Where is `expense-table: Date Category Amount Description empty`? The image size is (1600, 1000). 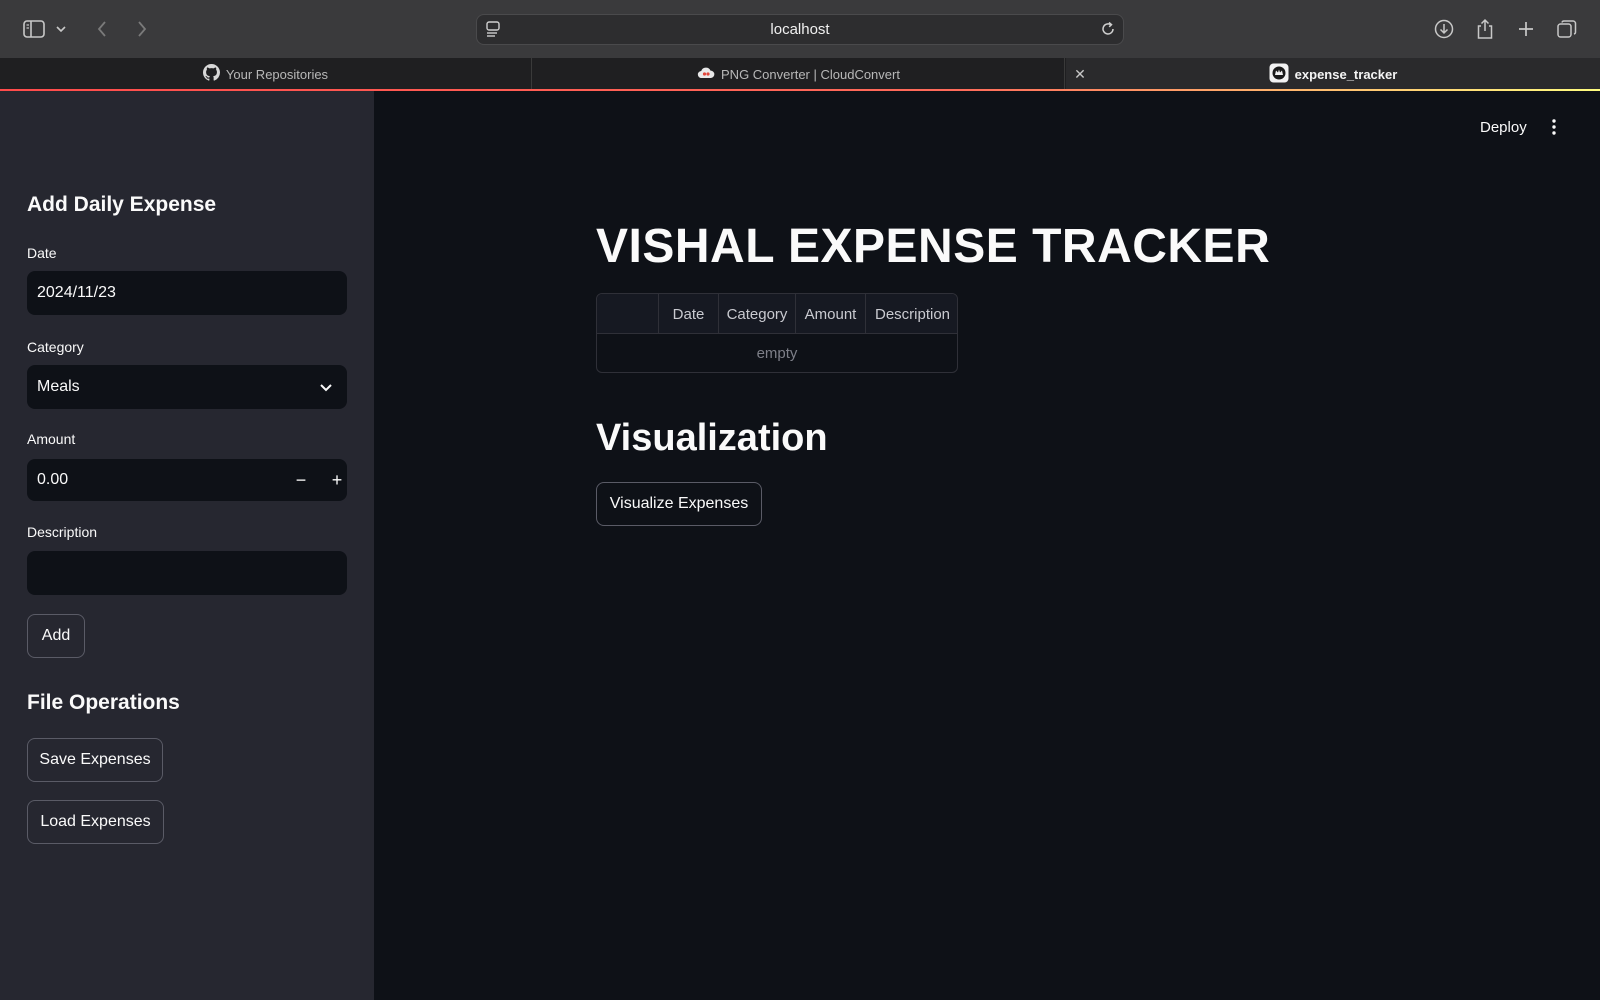 expense-table: Date Category Amount Description empty is located at coordinates (777, 333).